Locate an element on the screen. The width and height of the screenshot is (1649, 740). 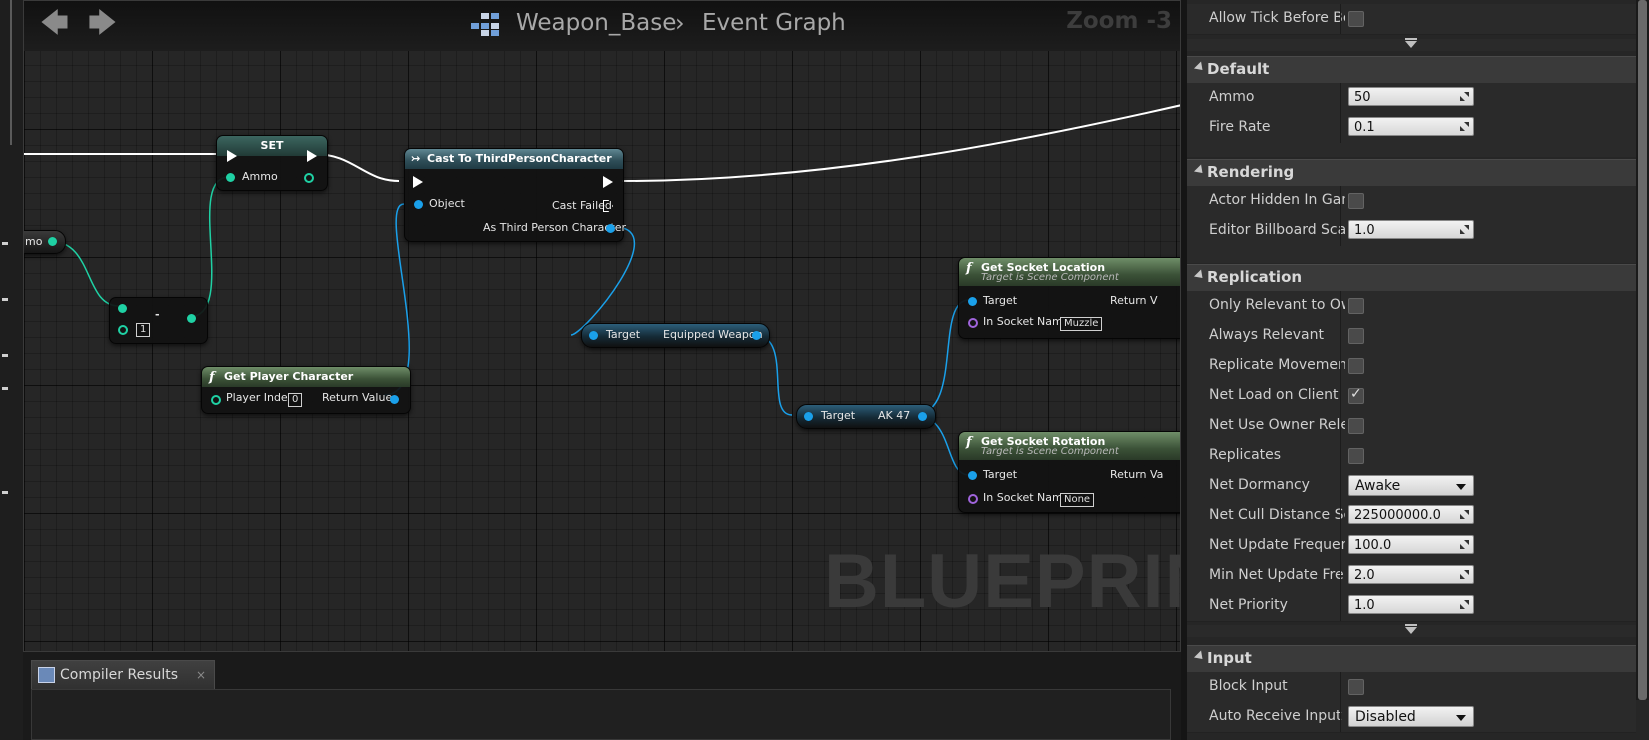
block-input-checkbox is located at coordinates (1356, 687).